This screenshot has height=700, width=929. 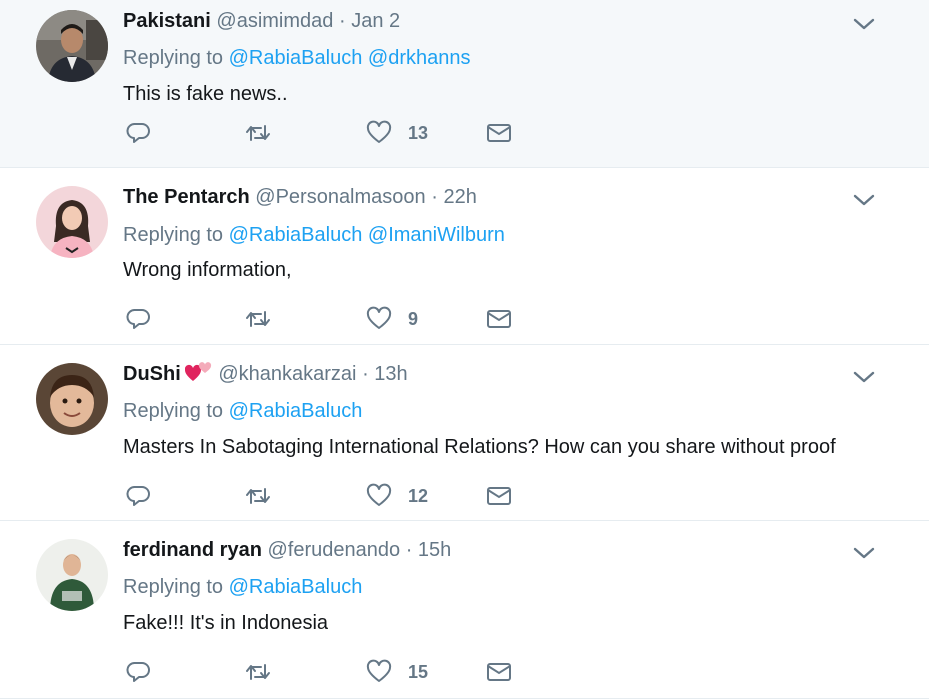 What do you see at coordinates (459, 197) in the screenshot?
I see `timestamp: 22h` at bounding box center [459, 197].